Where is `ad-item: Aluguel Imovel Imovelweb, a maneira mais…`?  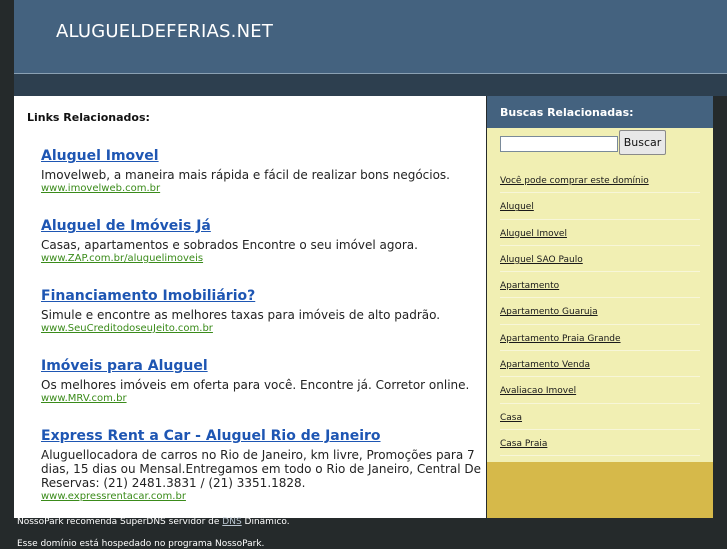 ad-item: Aluguel Imovel Imovelweb, a maneira mais… is located at coordinates (261, 171).